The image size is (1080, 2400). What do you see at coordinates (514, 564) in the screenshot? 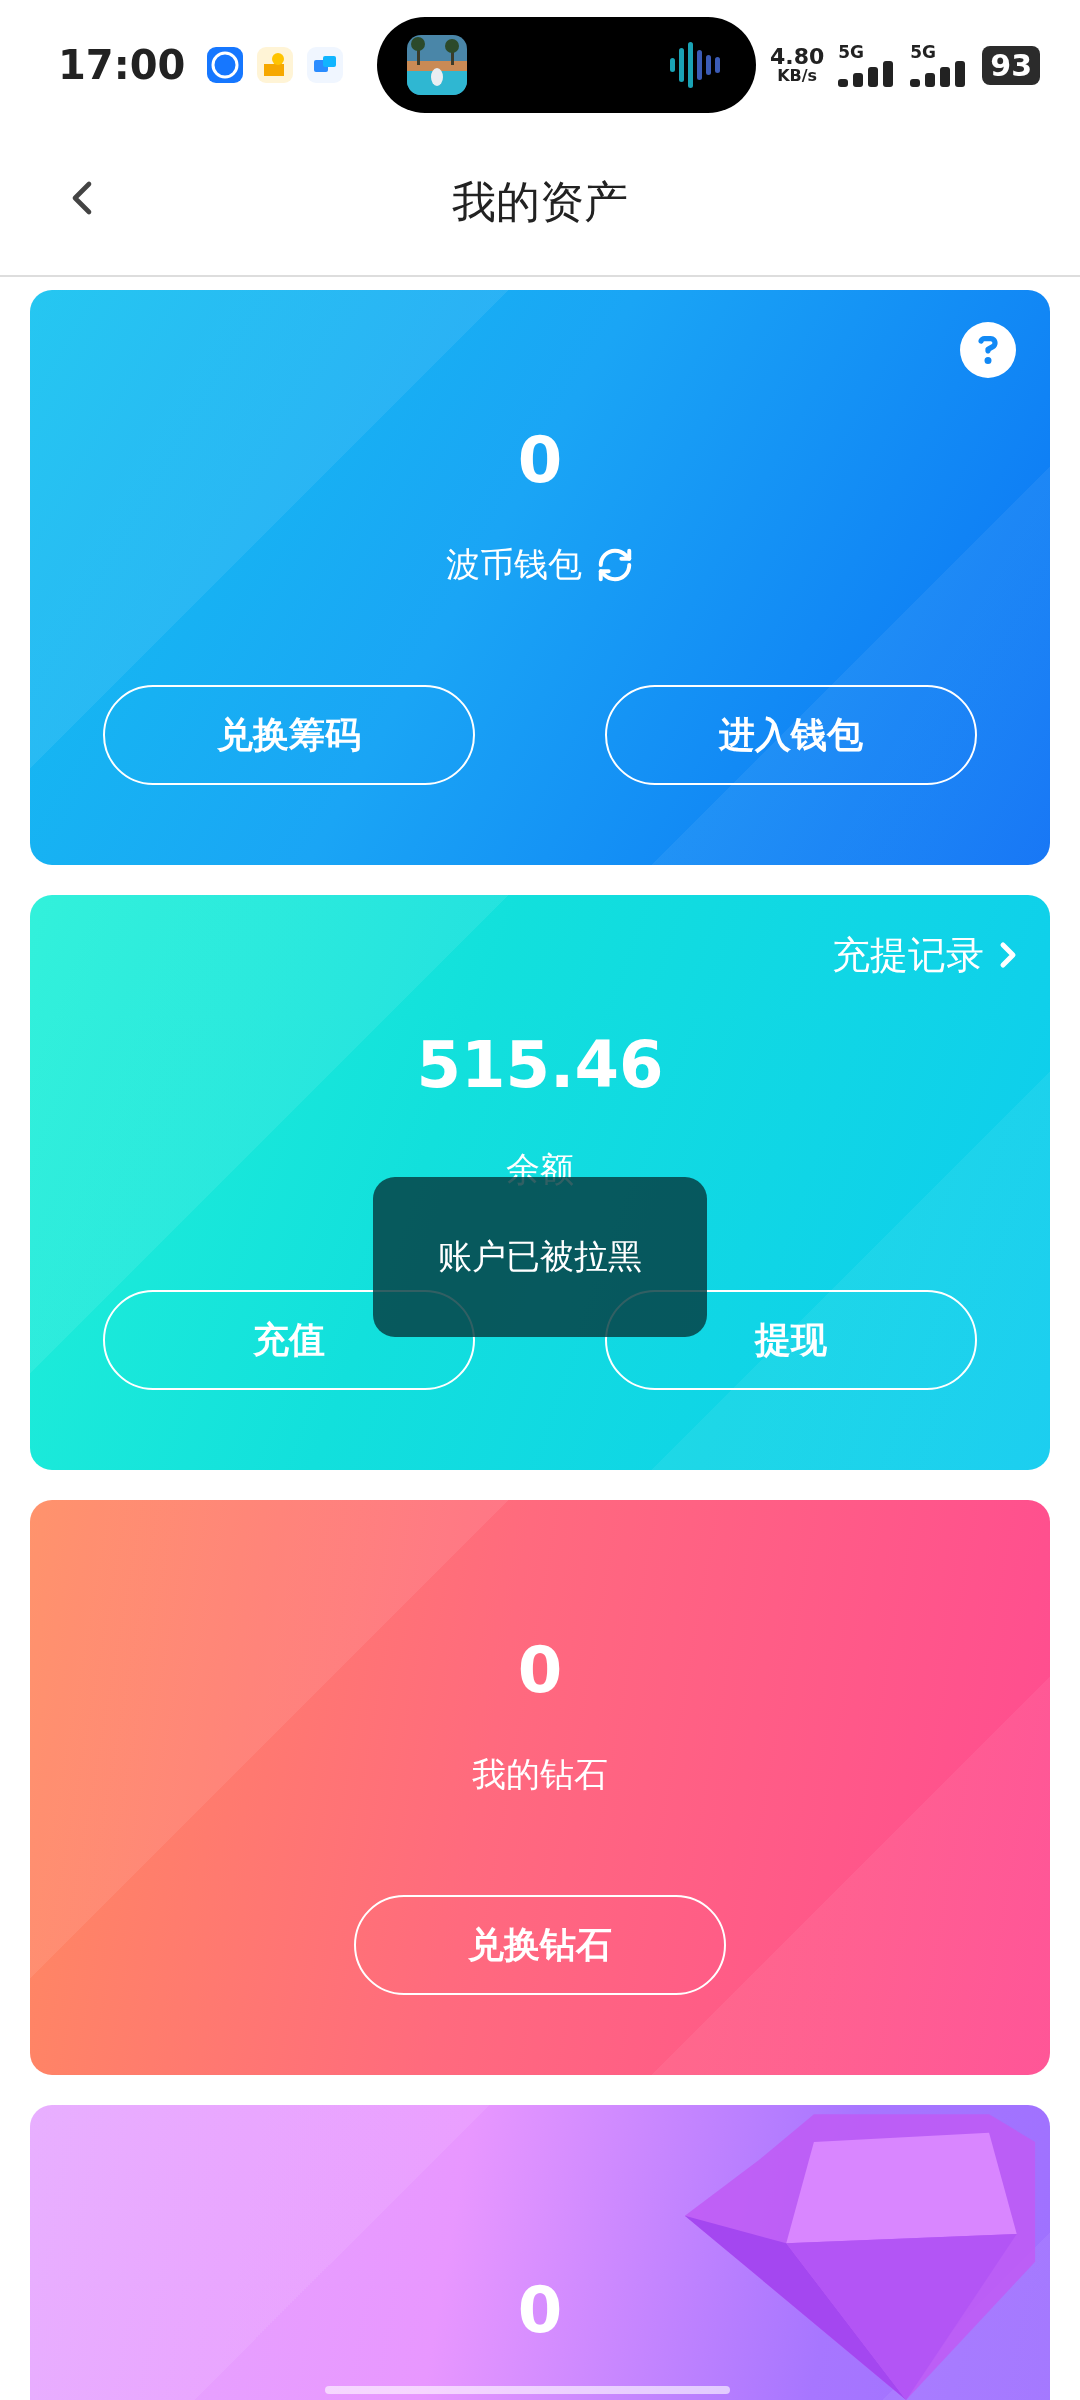
I see `asset-label: 波币钱包` at bounding box center [514, 564].